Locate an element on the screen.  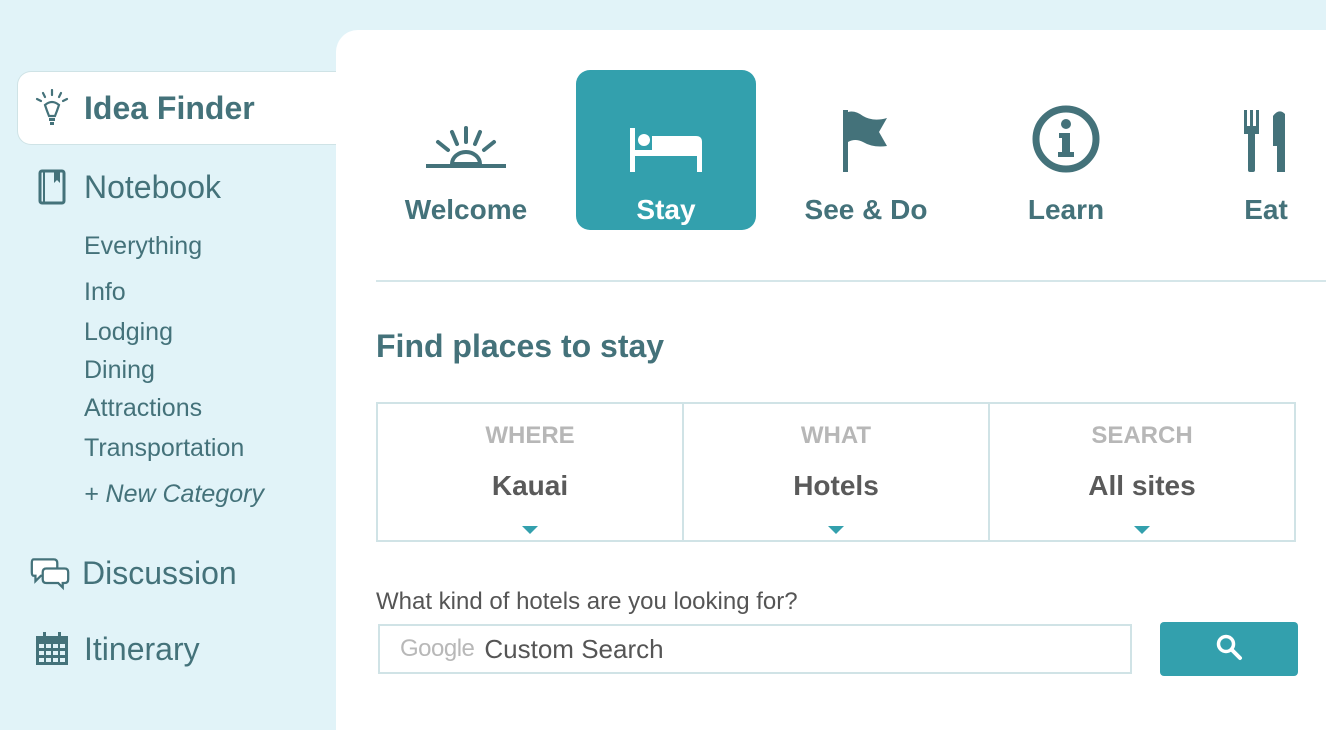
filter-search-dropdown: SEARCH All sites is located at coordinates (1142, 472).